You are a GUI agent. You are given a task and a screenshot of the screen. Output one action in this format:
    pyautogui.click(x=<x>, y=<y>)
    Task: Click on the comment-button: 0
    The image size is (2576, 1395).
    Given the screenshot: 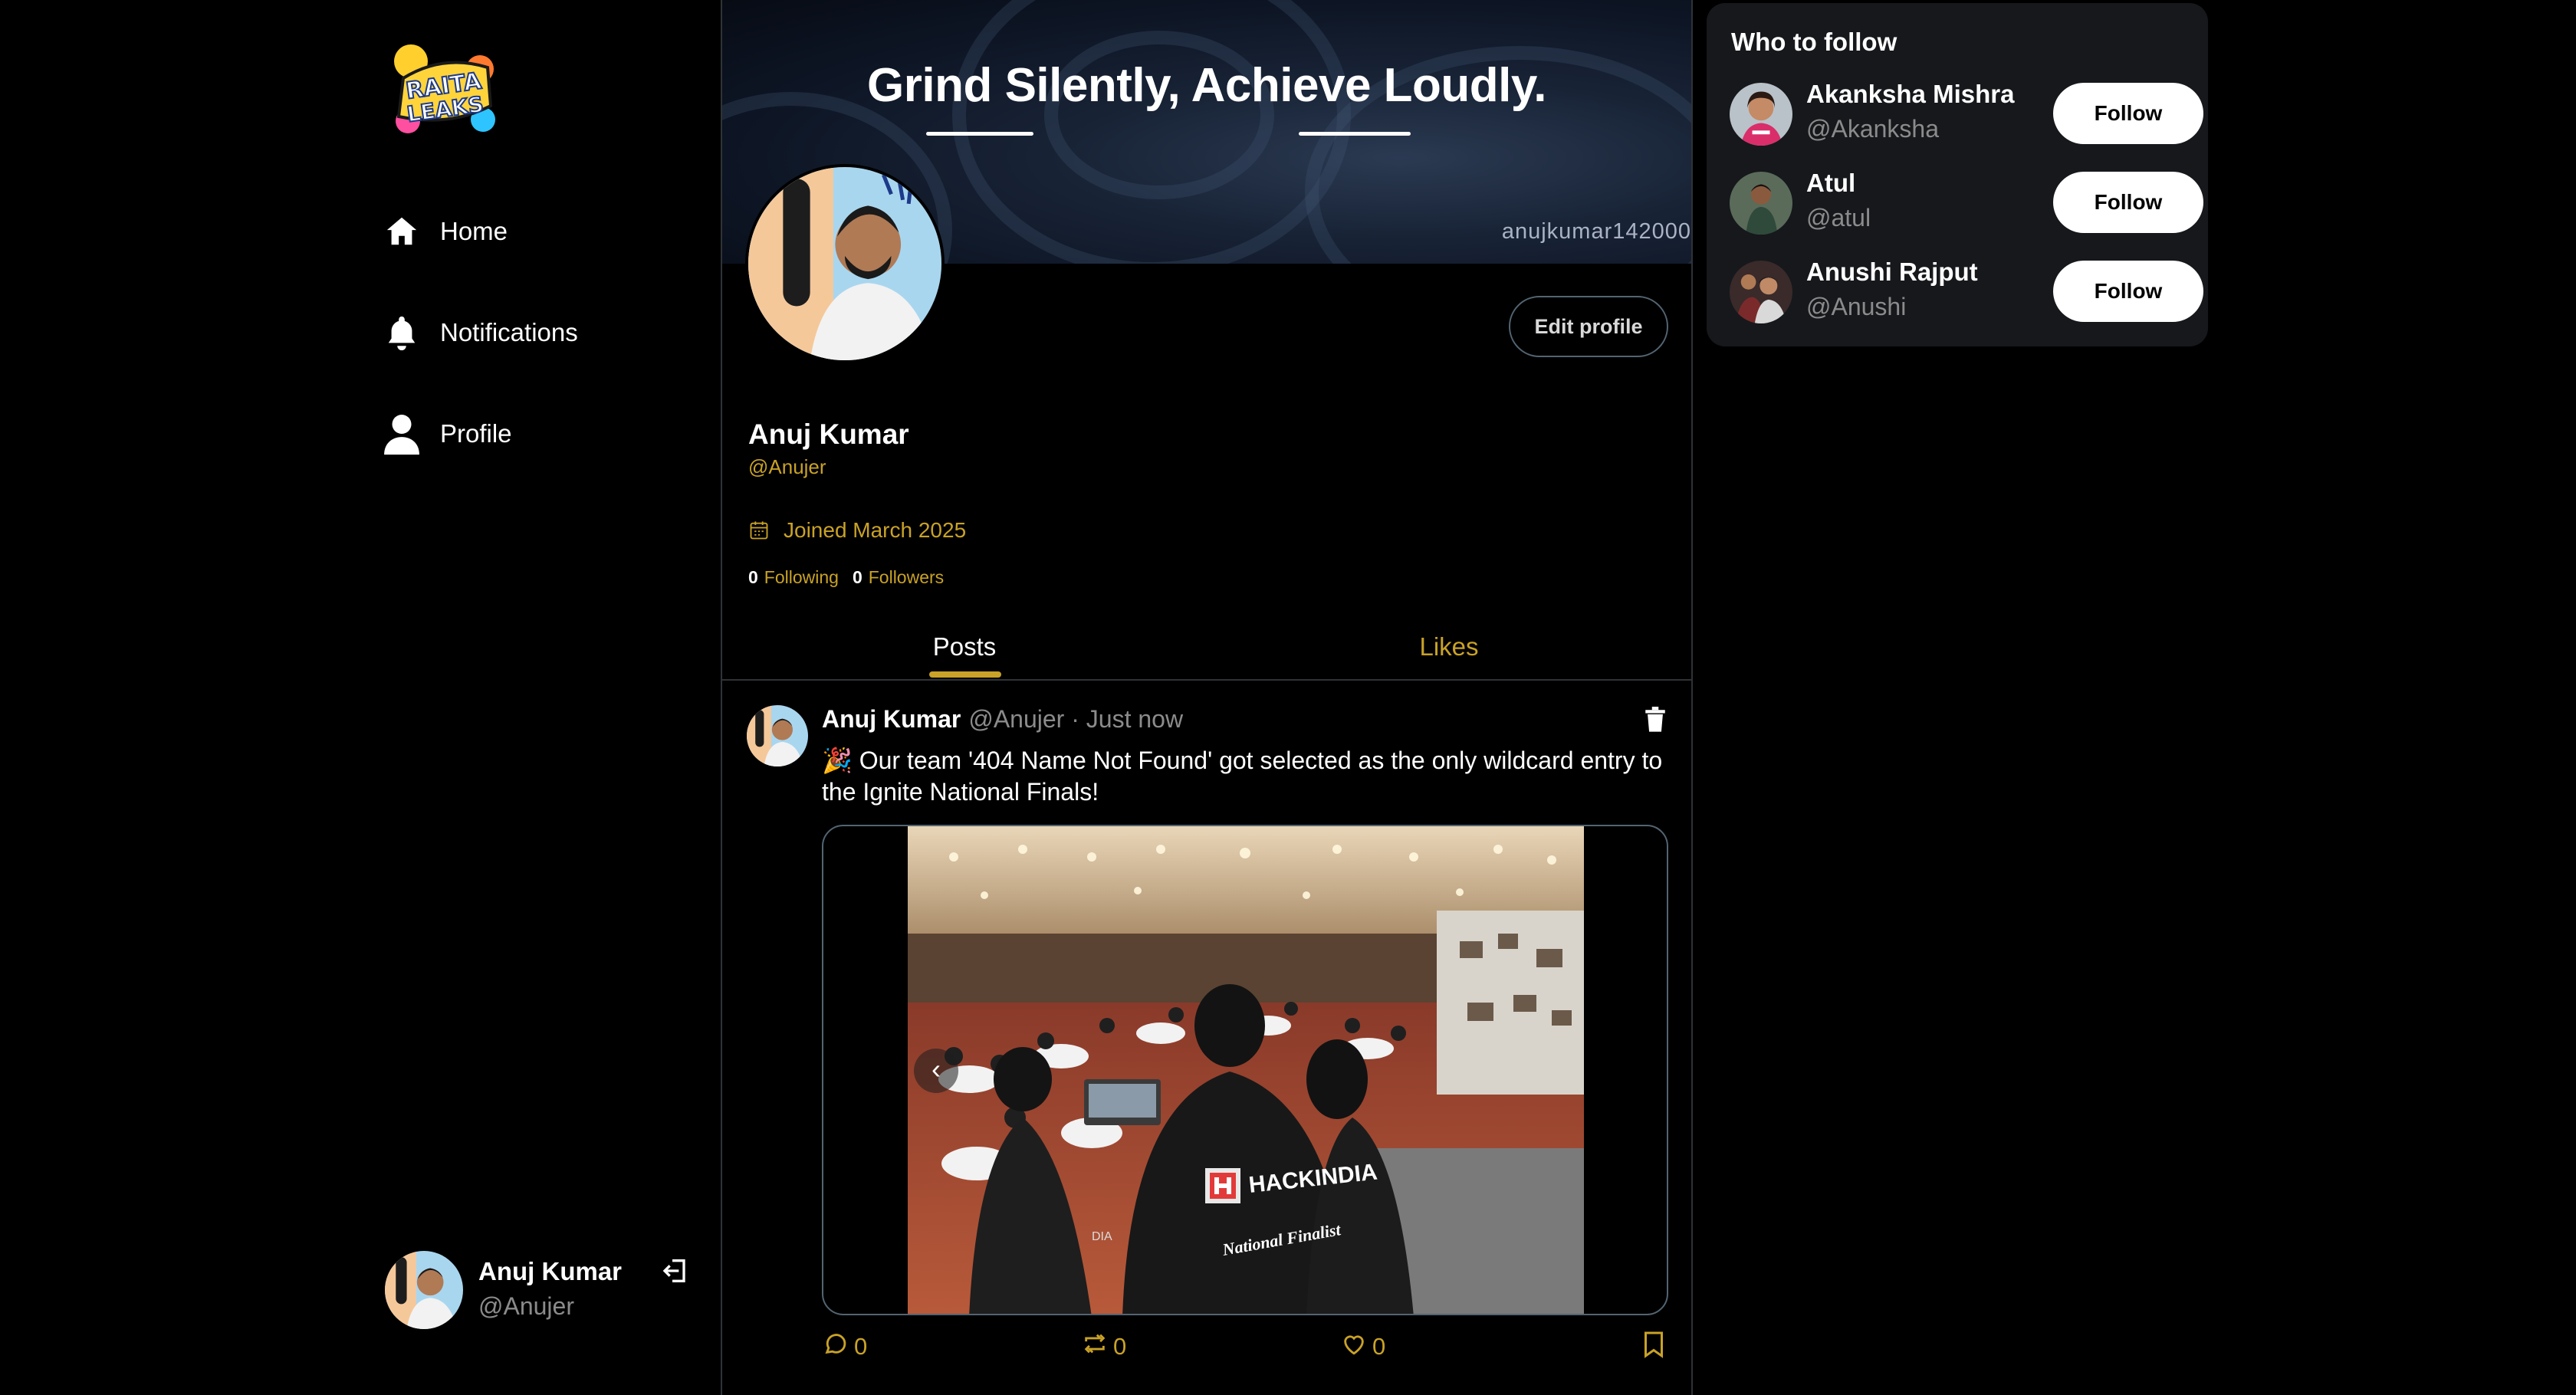 What is the action you would take?
    pyautogui.click(x=844, y=1347)
    